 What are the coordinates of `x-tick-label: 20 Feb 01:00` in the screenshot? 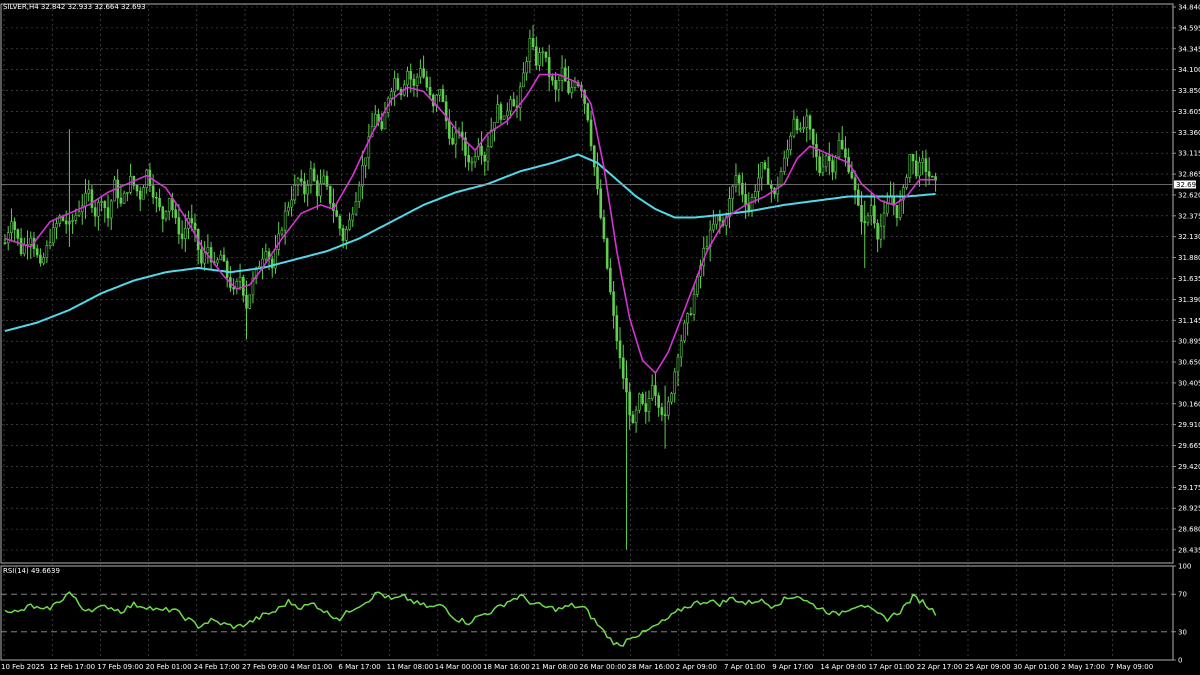 It's located at (169, 667).